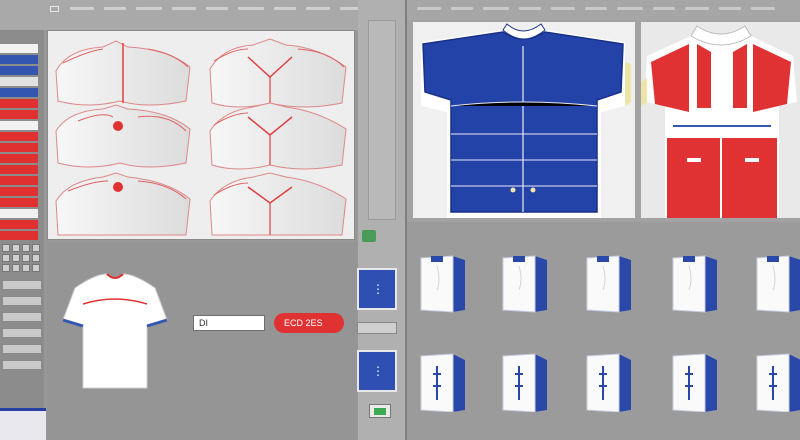  Describe the element at coordinates (380, 411) in the screenshot. I see `image-icon` at that location.